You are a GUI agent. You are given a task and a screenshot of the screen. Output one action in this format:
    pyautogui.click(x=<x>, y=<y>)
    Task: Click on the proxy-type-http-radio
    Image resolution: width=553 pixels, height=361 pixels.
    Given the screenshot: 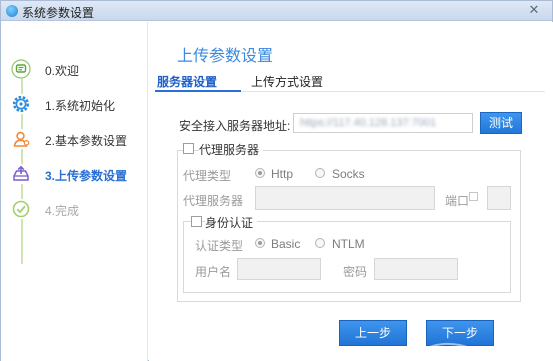 What is the action you would take?
    pyautogui.click(x=260, y=173)
    